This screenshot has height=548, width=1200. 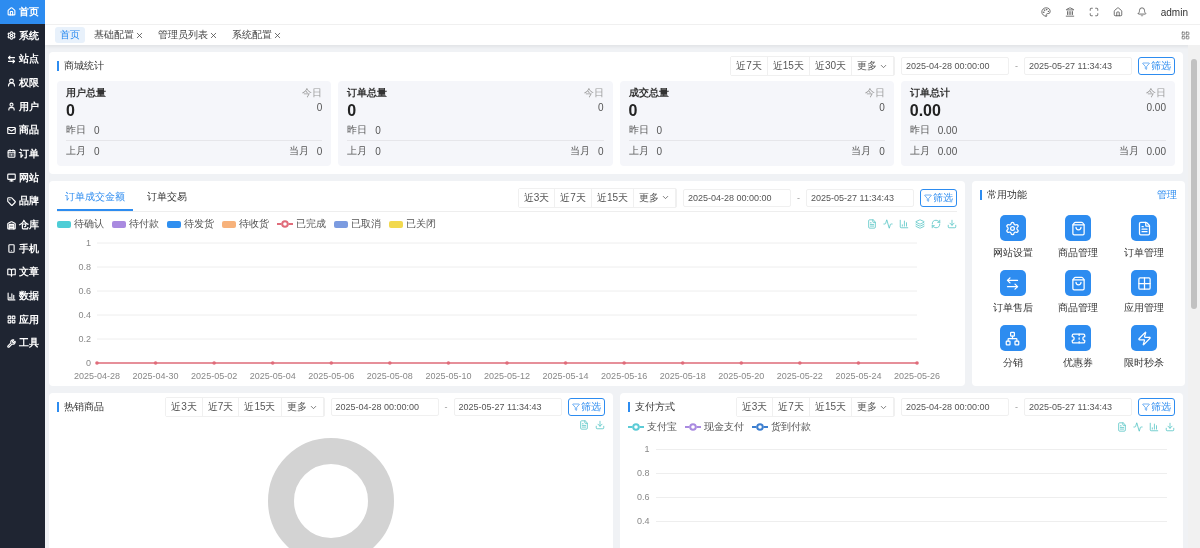 I want to click on this-month-value: 0.00, so click(x=1156, y=151).